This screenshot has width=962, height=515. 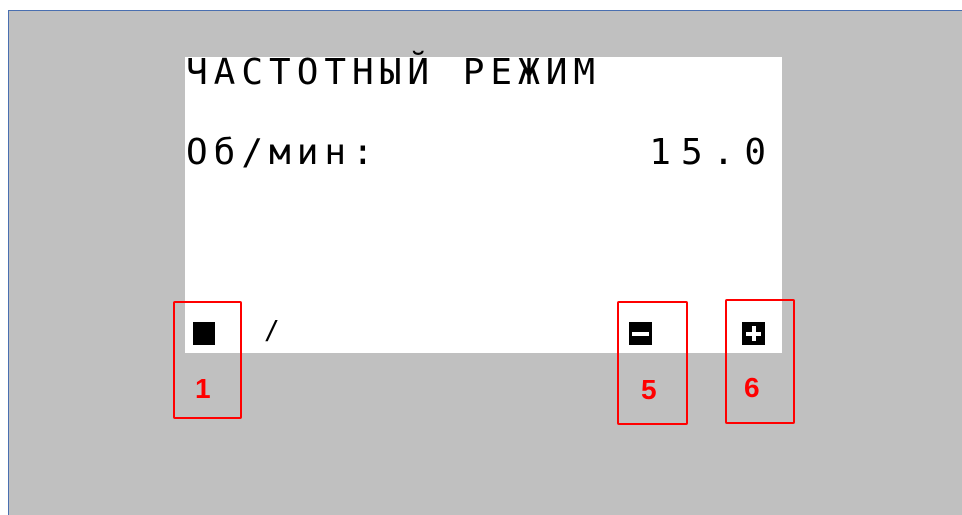 I want to click on mode-title: ЧАСТОТНЫЙ РЕЖИМ, so click(x=394, y=72).